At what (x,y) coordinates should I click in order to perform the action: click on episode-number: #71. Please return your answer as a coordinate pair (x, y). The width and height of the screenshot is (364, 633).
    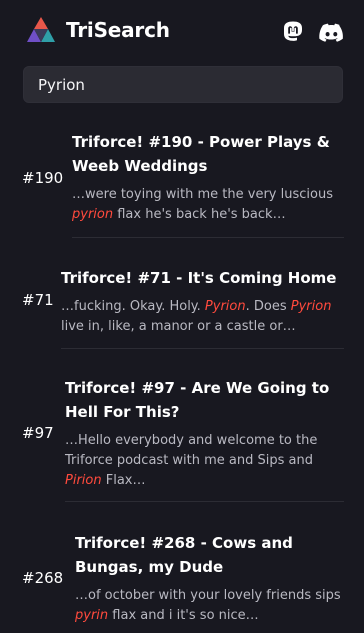
    Looking at the image, I should click on (38, 300).